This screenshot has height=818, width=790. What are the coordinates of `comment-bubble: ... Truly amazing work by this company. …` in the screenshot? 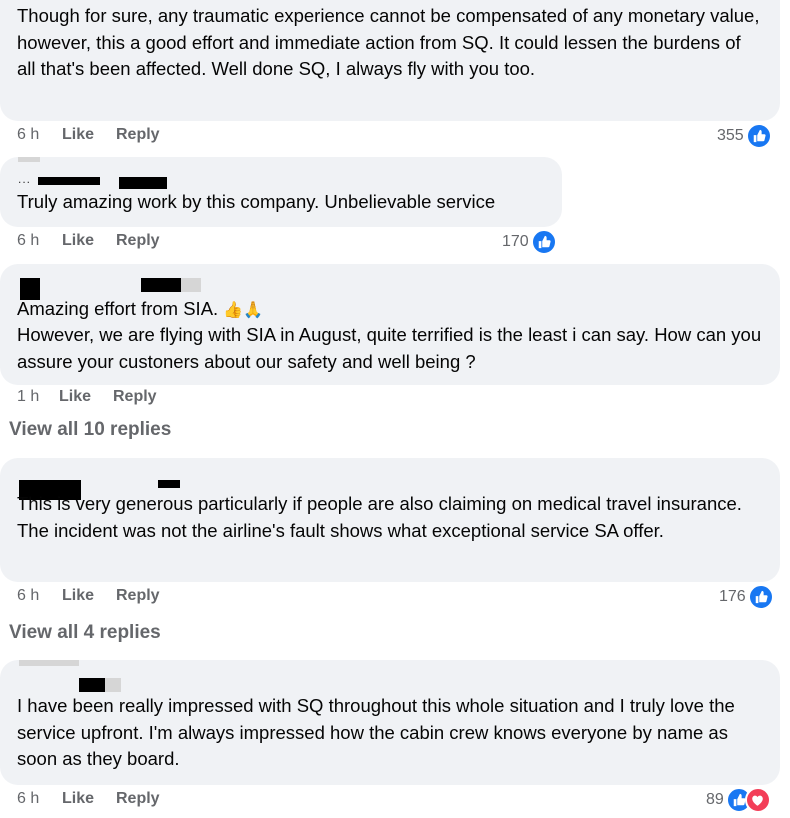 It's located at (281, 192).